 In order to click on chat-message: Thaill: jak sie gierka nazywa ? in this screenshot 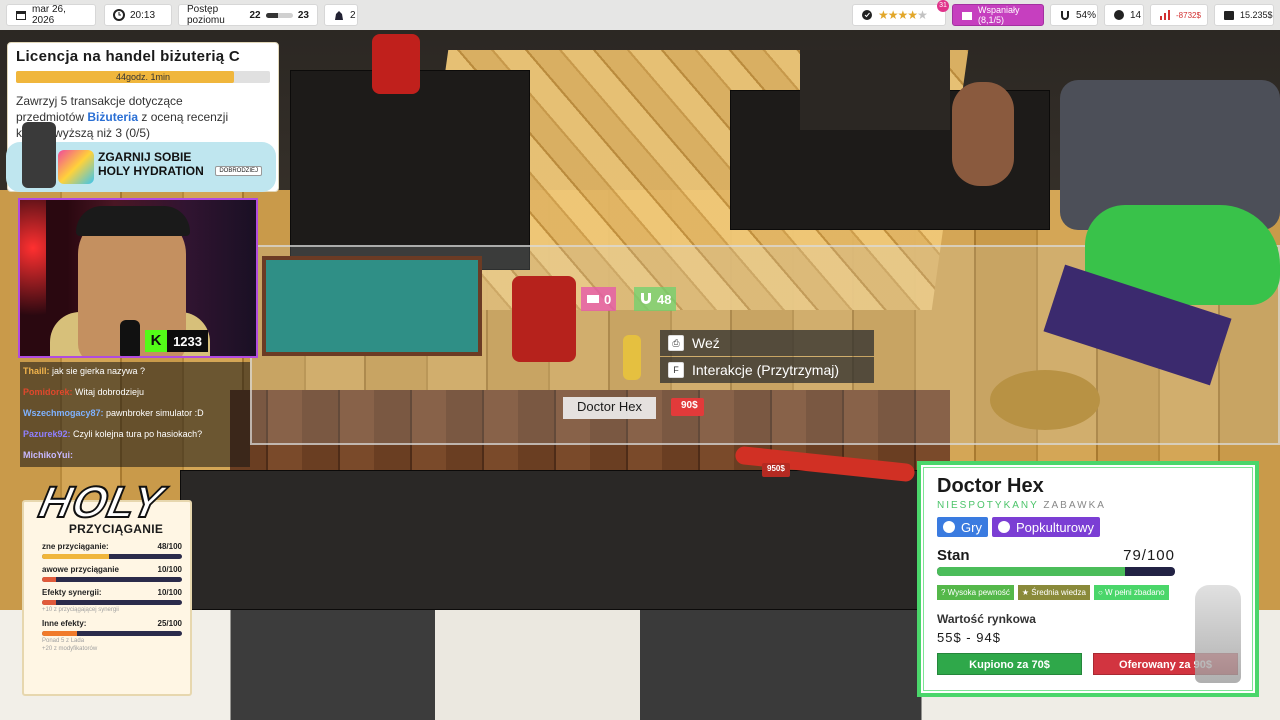, I will do `click(135, 372)`.